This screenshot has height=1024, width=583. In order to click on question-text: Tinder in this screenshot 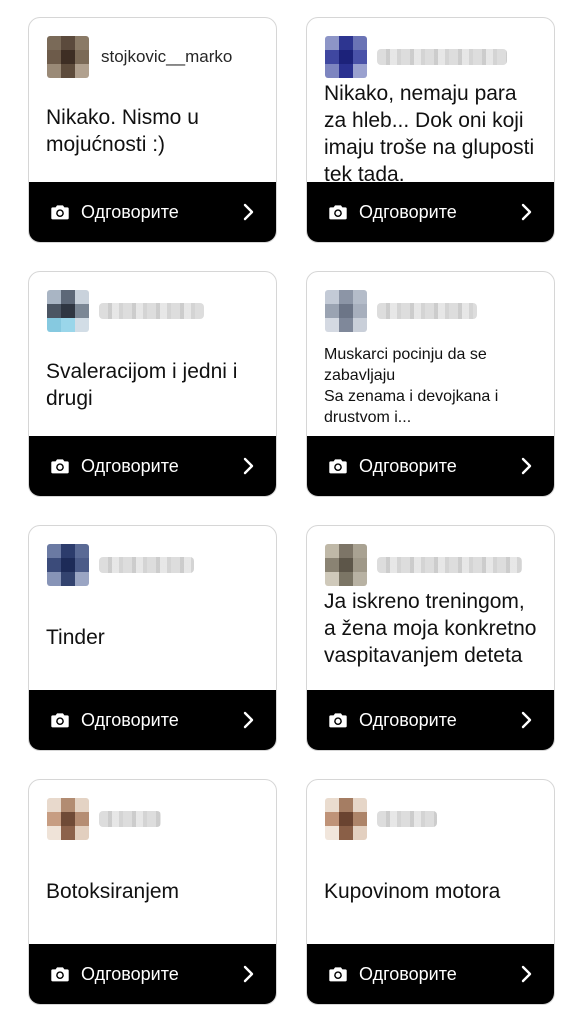, I will do `click(75, 637)`.